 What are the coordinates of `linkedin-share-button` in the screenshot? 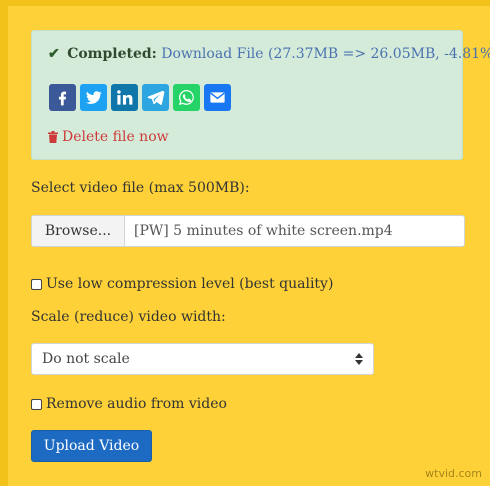 It's located at (124, 97).